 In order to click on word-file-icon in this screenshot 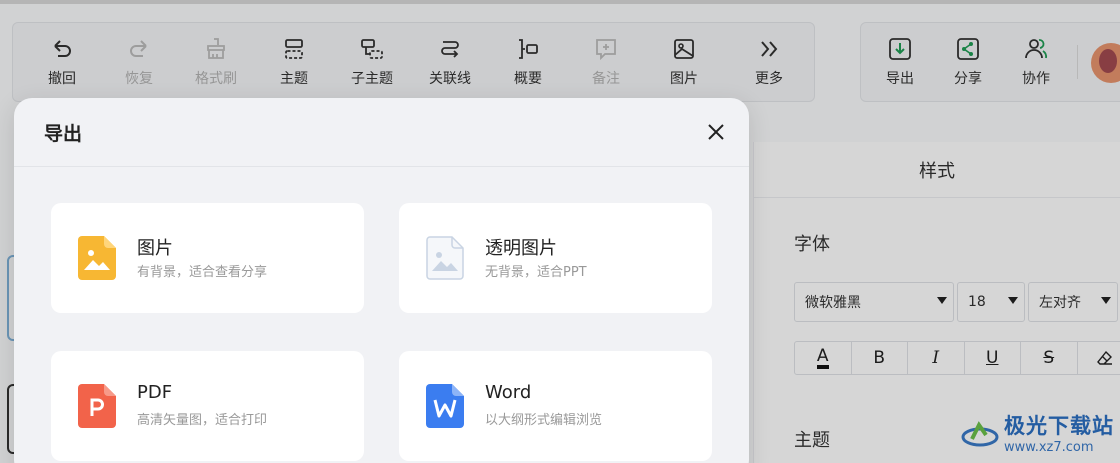, I will do `click(445, 406)`.